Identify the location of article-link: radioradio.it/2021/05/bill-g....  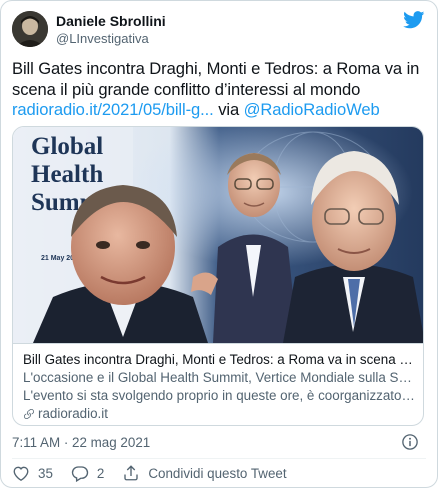
(113, 109).